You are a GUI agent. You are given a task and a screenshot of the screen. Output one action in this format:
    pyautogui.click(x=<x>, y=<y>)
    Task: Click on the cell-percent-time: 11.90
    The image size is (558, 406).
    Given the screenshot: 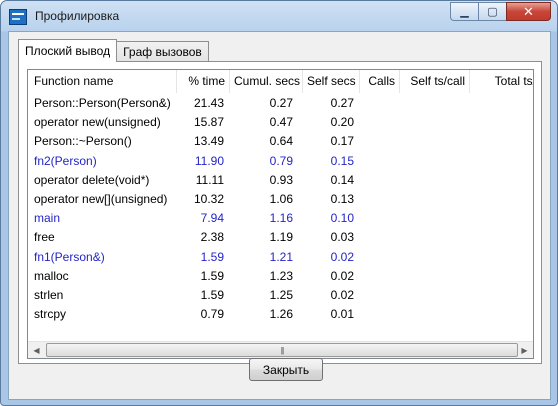 What is the action you would take?
    pyautogui.click(x=209, y=160)
    